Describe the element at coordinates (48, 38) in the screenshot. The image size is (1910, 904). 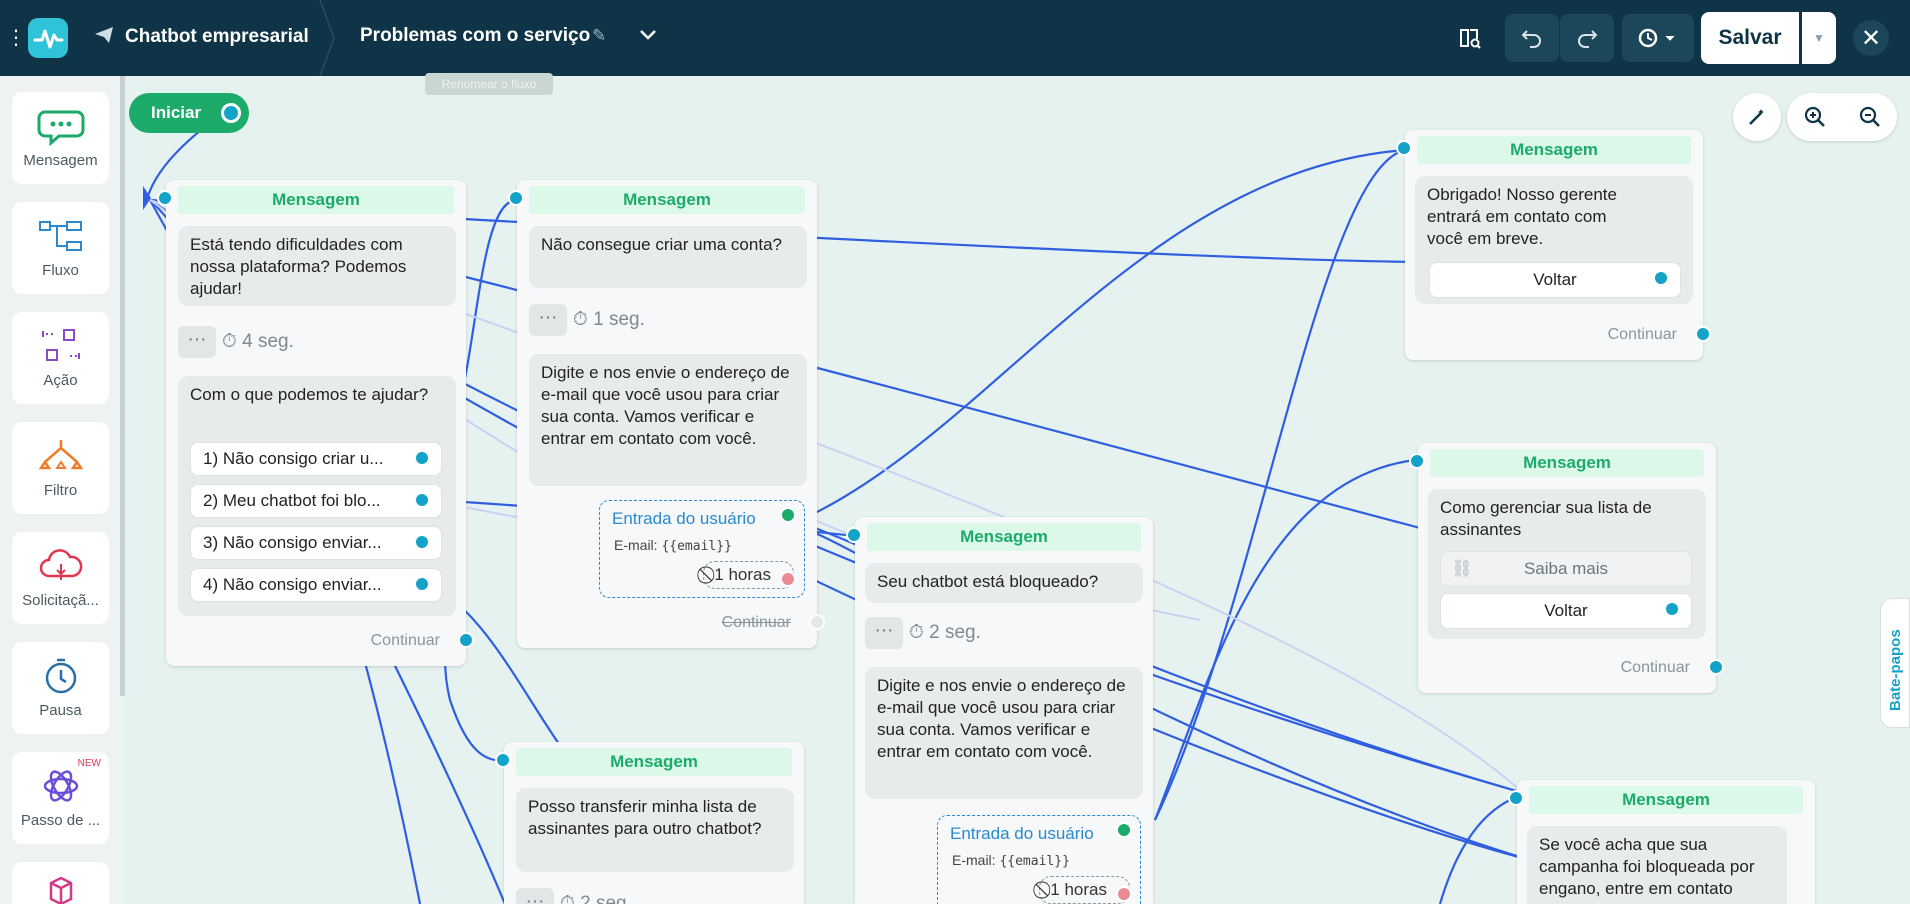
I see `app-logo-icon` at that location.